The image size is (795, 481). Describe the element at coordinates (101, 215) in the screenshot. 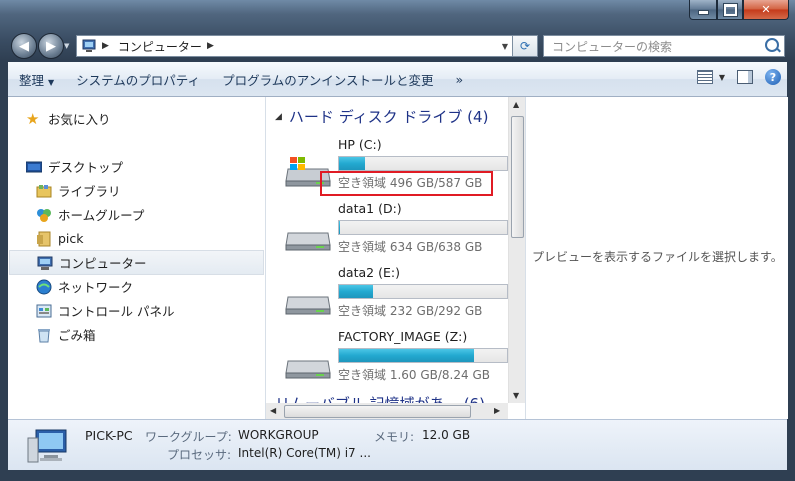

I see `sidebar-item-label: ホームグループ` at that location.